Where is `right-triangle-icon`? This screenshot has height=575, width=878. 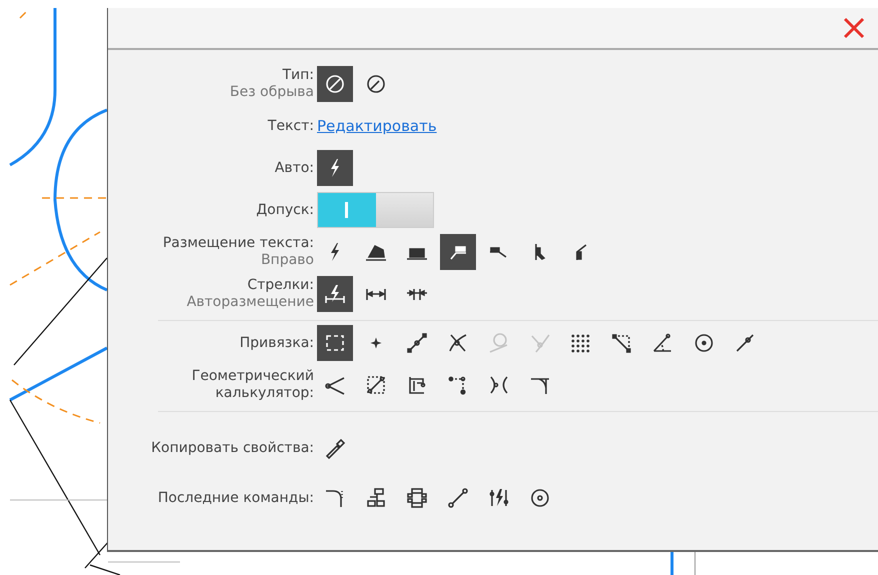 right-triangle-icon is located at coordinates (622, 343).